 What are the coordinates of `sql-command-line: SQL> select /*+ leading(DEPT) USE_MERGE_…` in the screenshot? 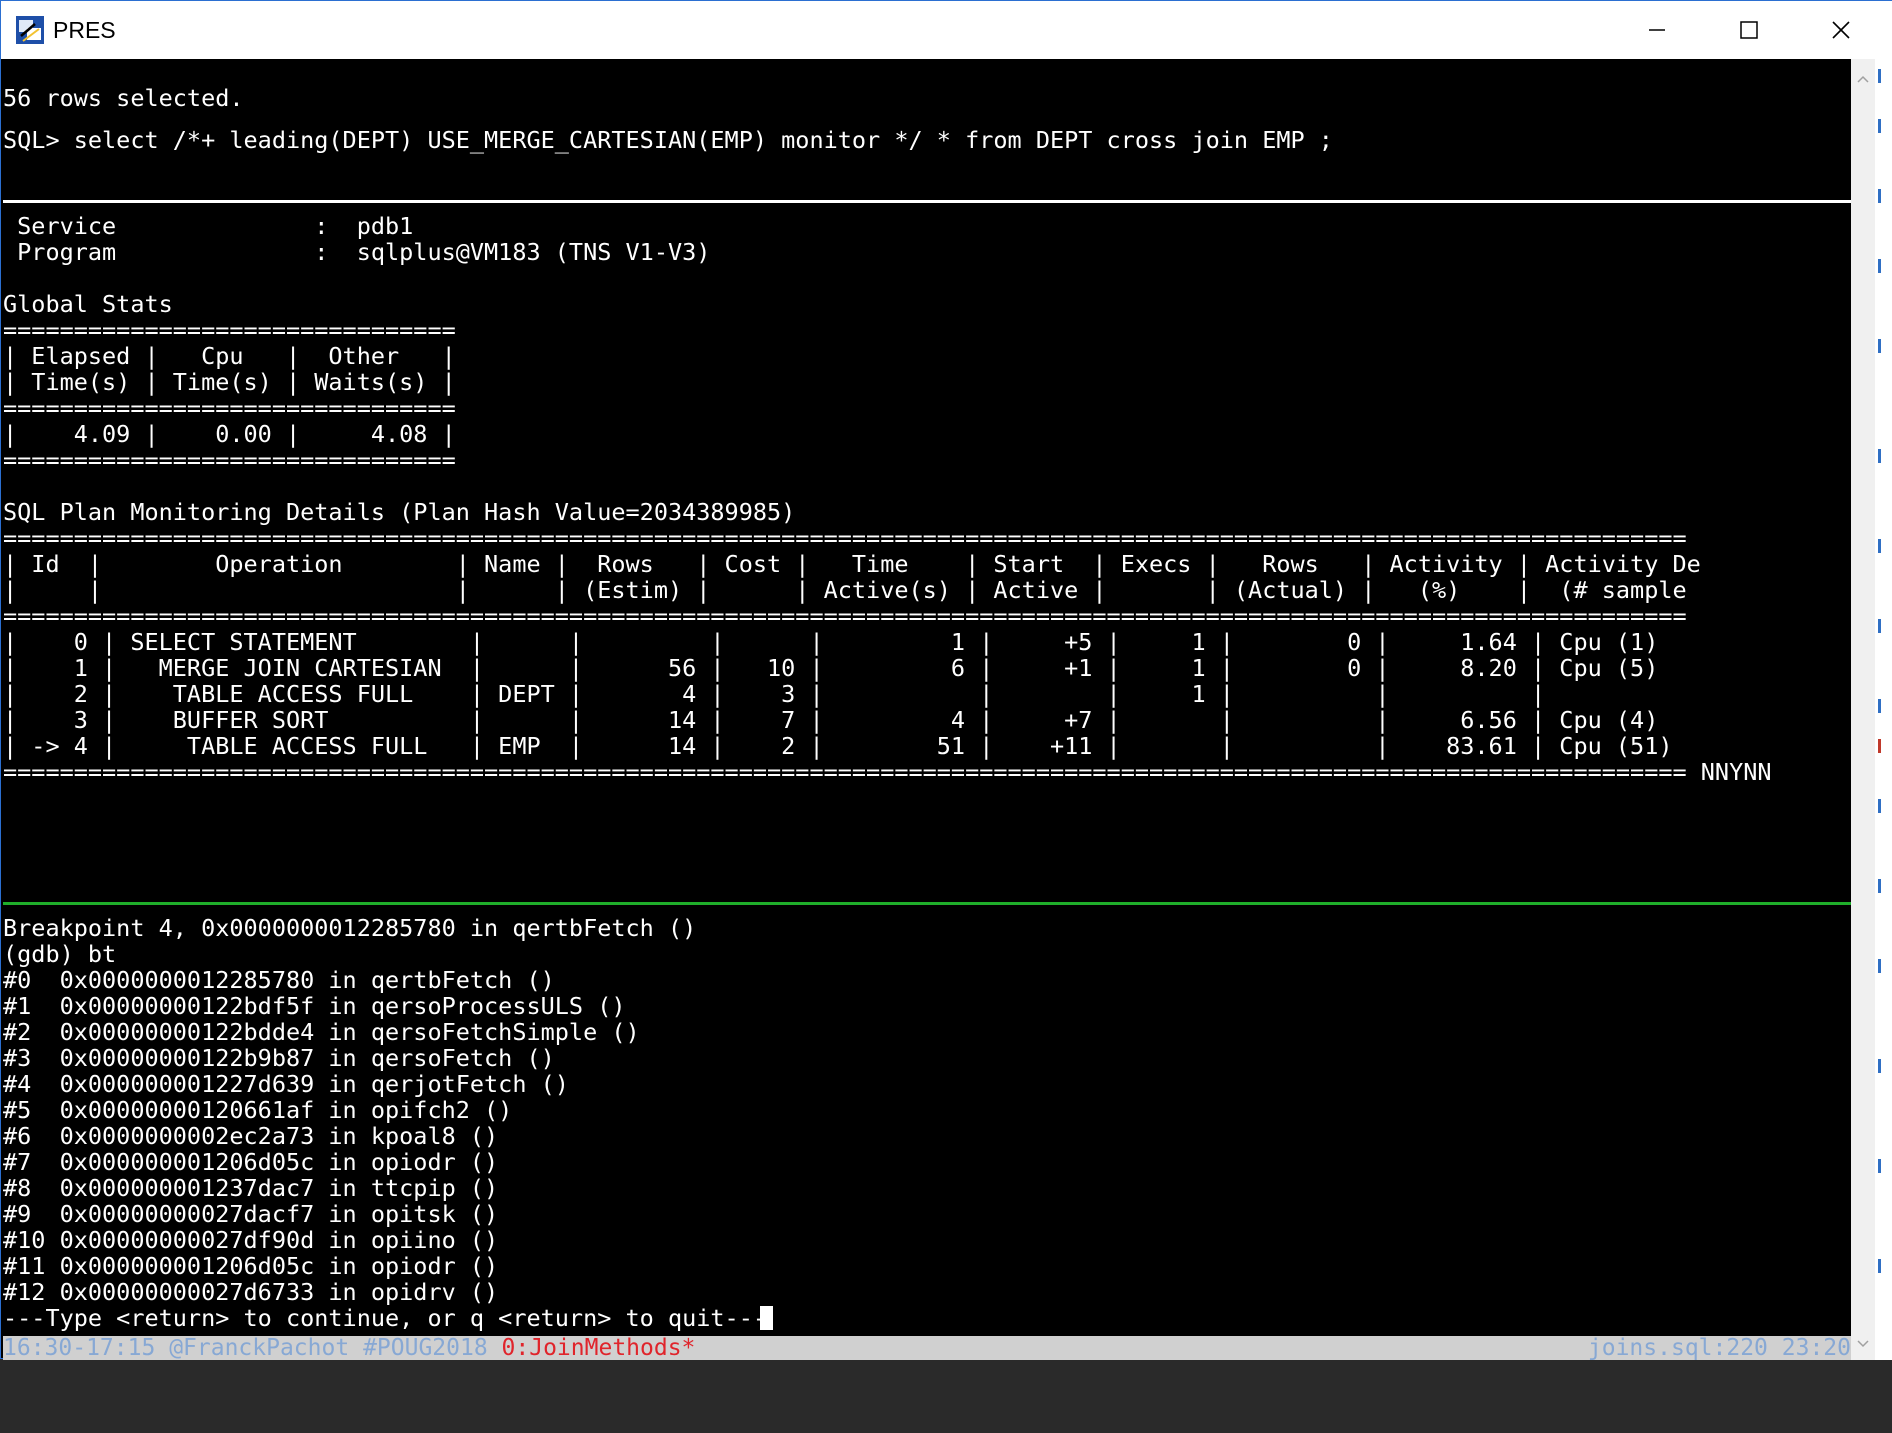 It's located at (668, 140).